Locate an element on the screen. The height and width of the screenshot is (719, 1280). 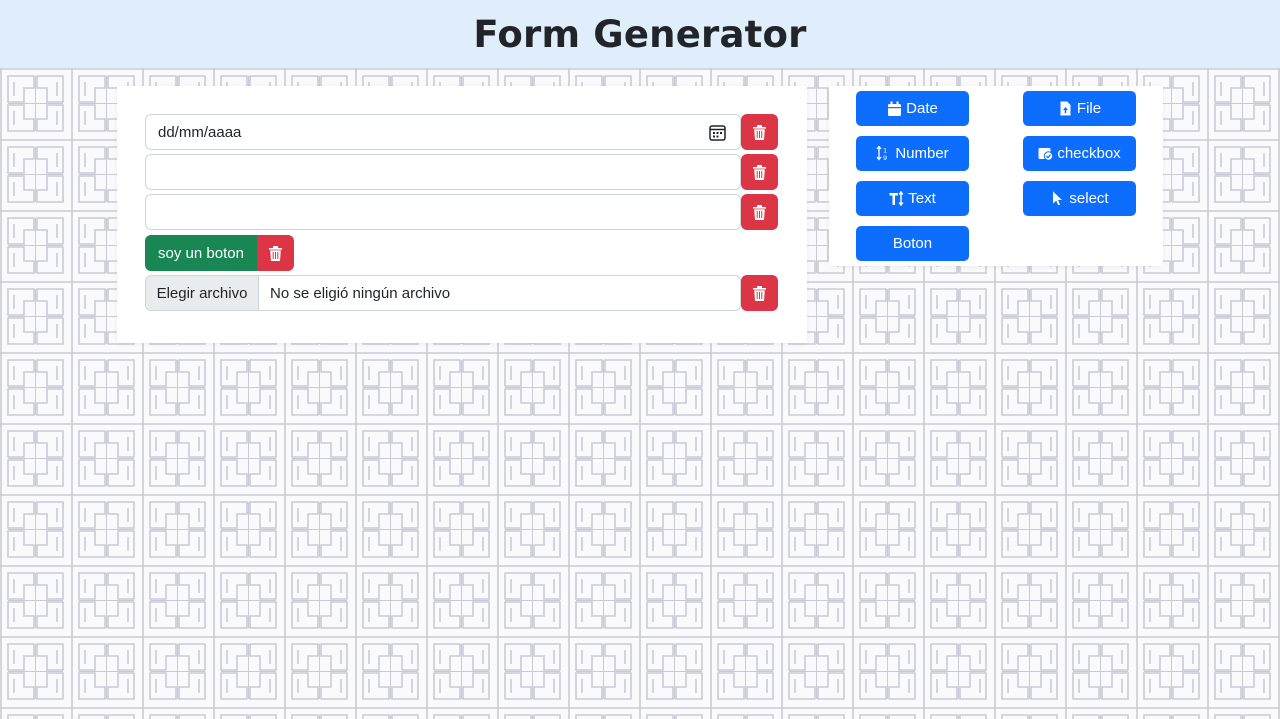
file-upload-icon is located at coordinates (1065, 108).